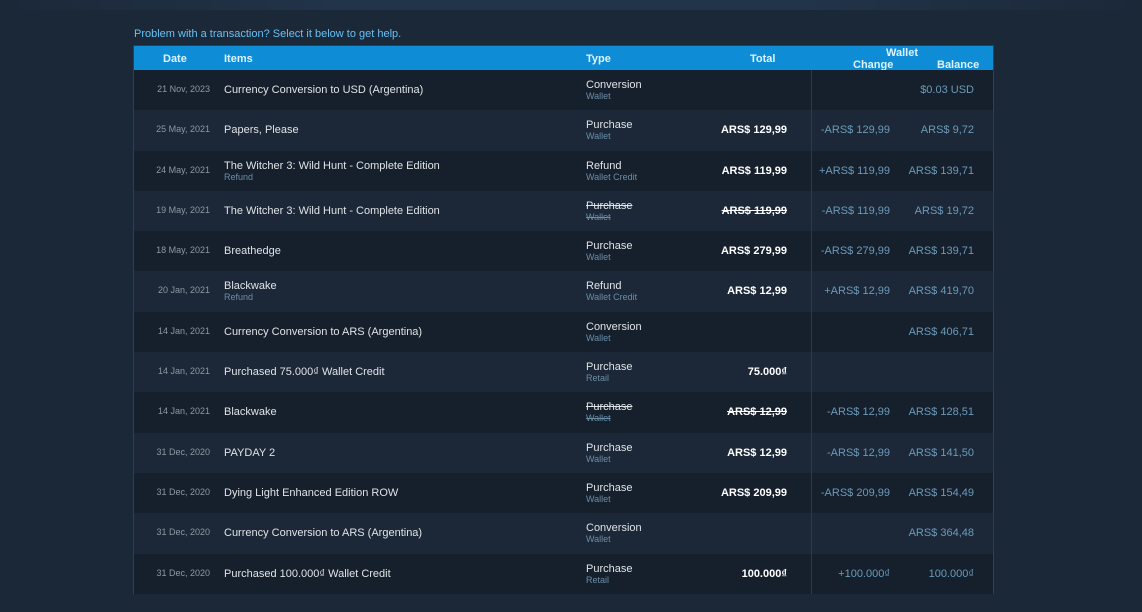 The height and width of the screenshot is (612, 1142). Describe the element at coordinates (183, 89) in the screenshot. I see `row-date: 21 Nov, 2023` at that location.